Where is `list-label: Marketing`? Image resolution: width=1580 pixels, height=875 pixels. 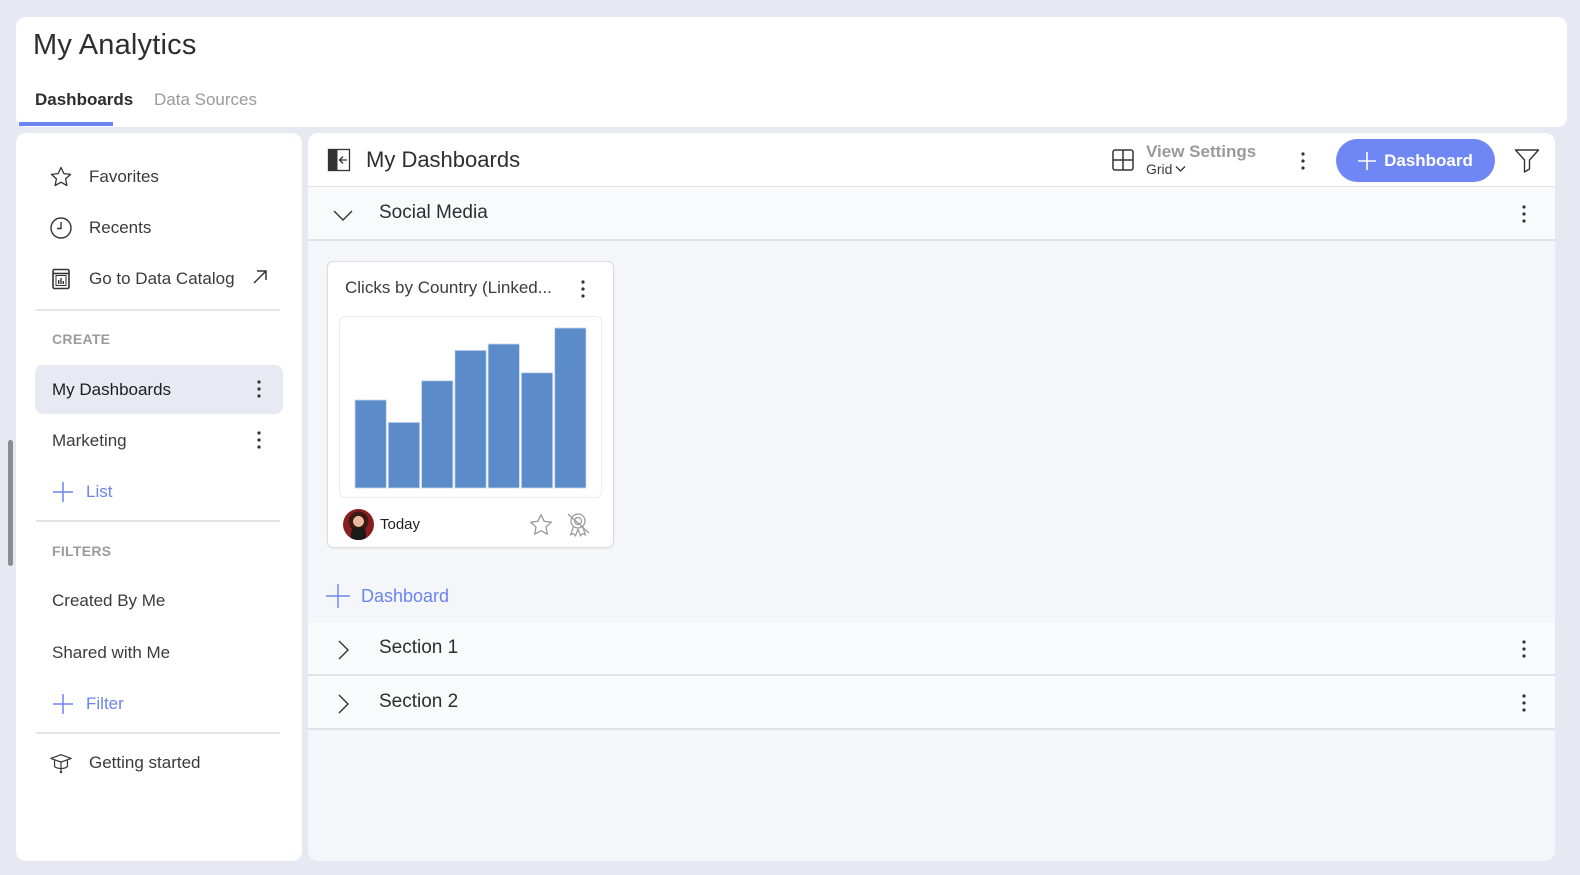
list-label: Marketing is located at coordinates (89, 440).